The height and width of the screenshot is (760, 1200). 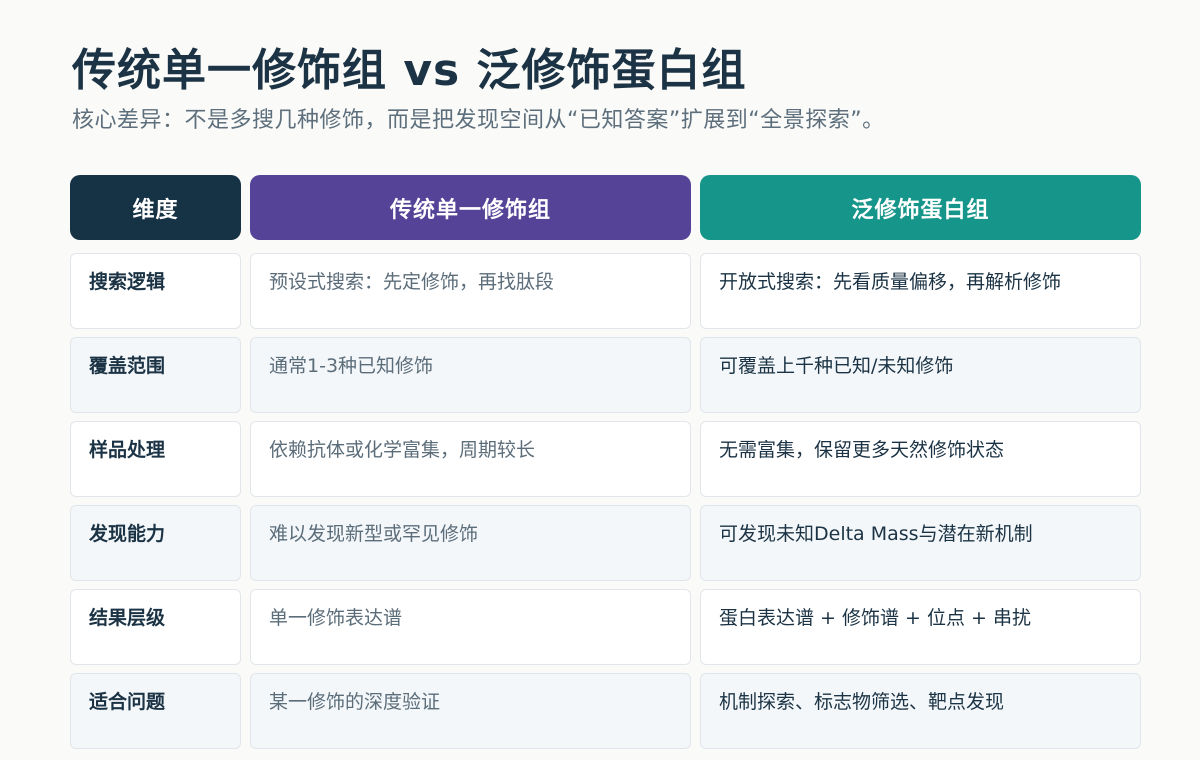 I want to click on row-dimension-cell: 样品处理, so click(x=155, y=459).